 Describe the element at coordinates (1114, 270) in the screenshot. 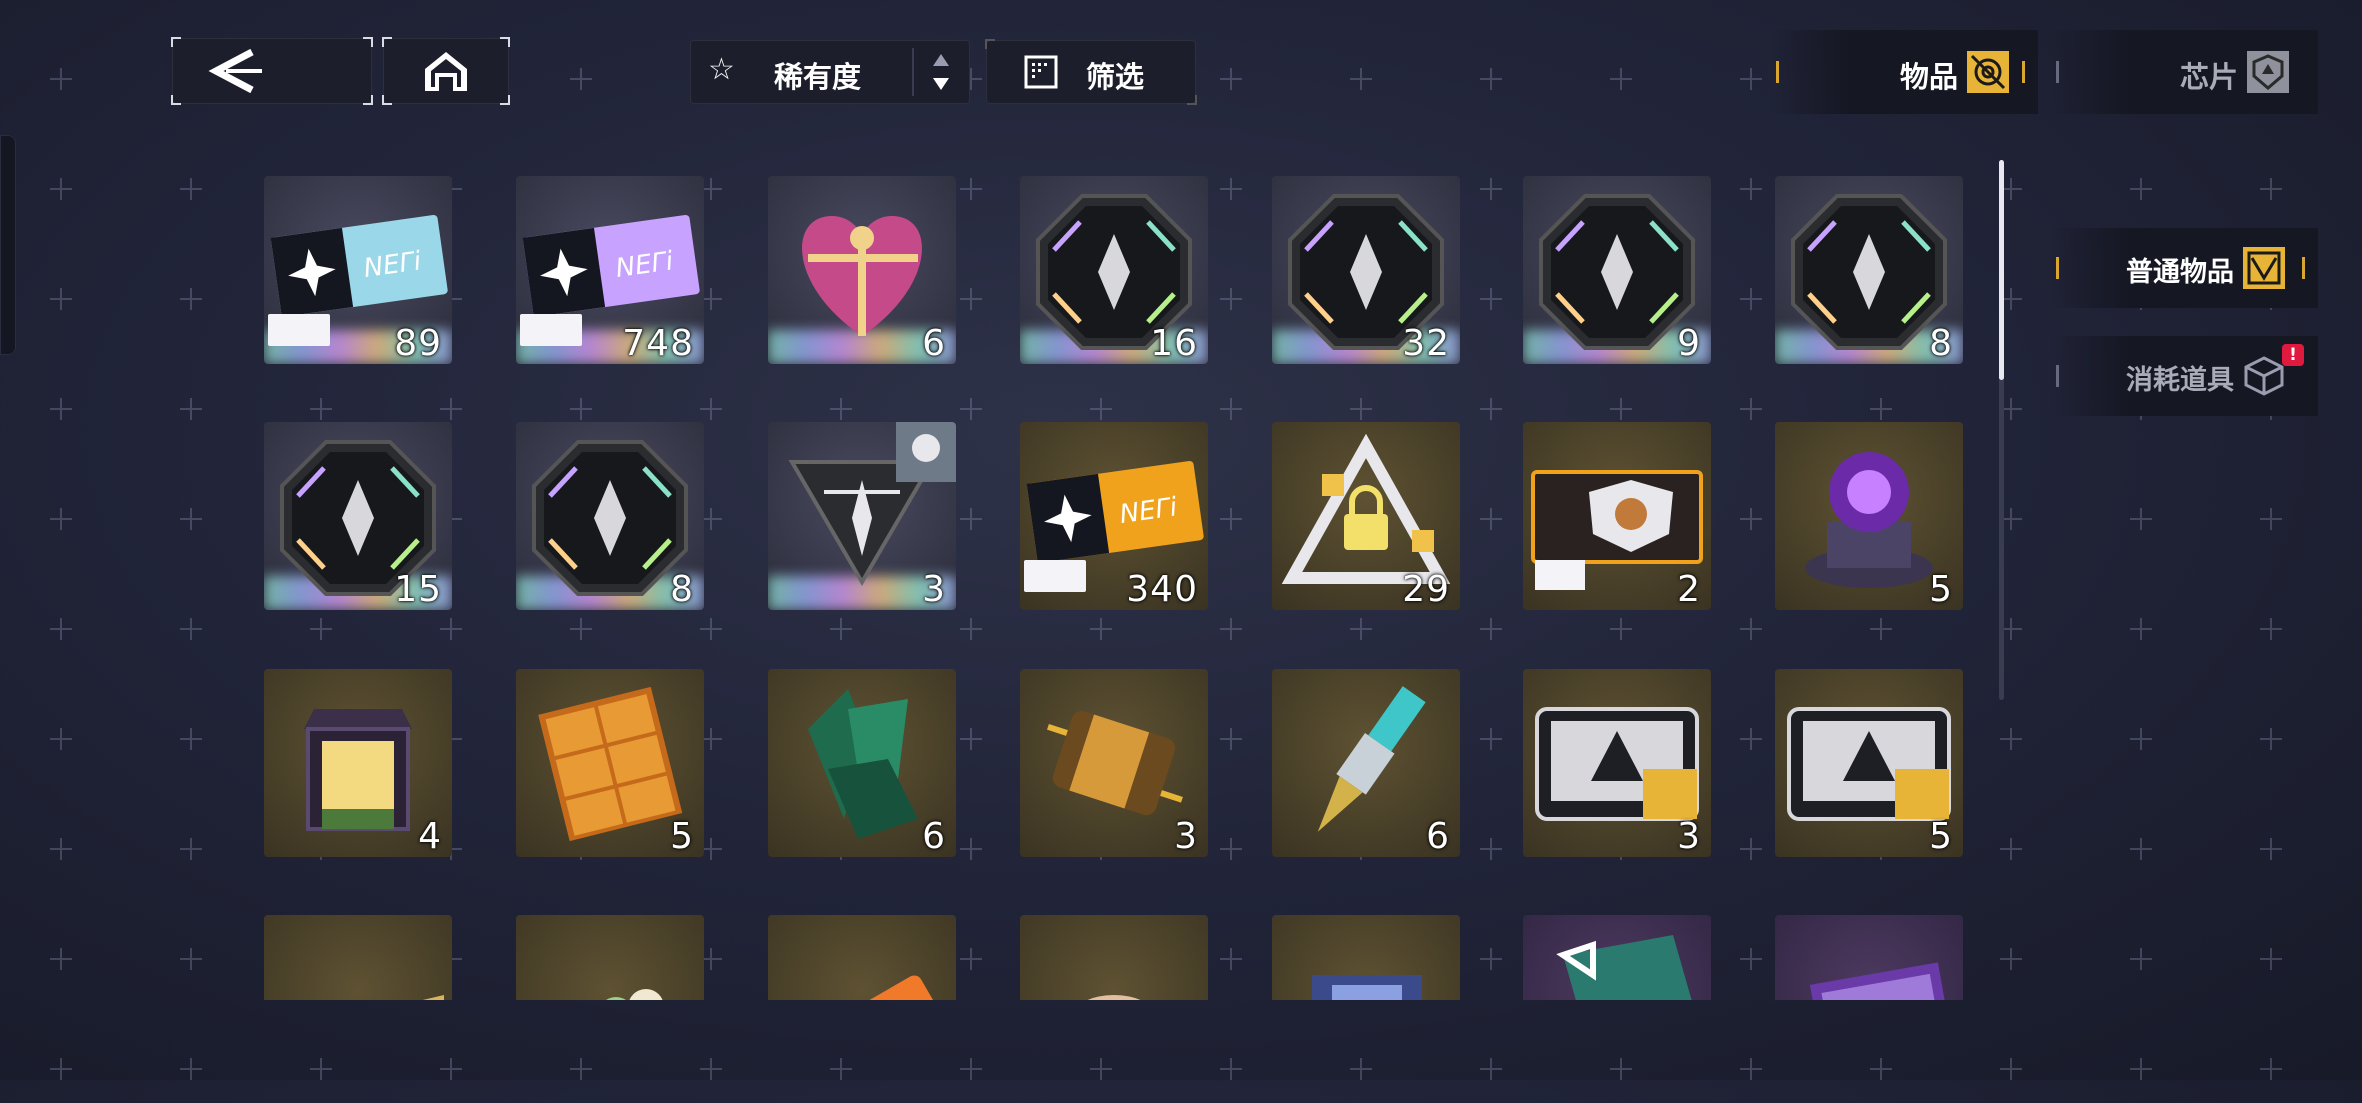

I see `inventory-item: 16` at that location.